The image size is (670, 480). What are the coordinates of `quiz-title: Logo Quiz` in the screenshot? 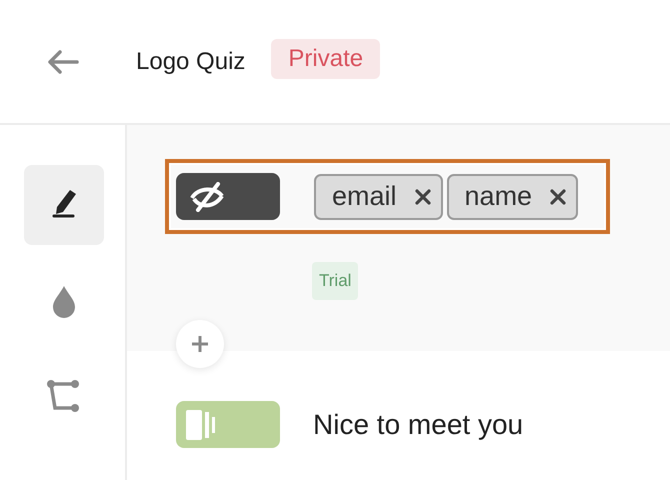 It's located at (191, 62).